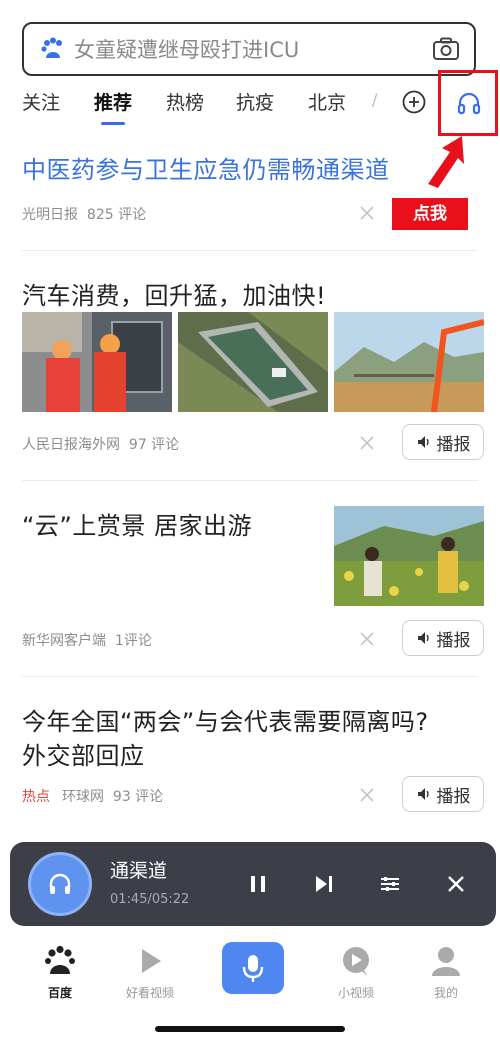 Image resolution: width=500 pixels, height=1046 pixels. What do you see at coordinates (139, 871) in the screenshot?
I see `player-title: 通渠道` at bounding box center [139, 871].